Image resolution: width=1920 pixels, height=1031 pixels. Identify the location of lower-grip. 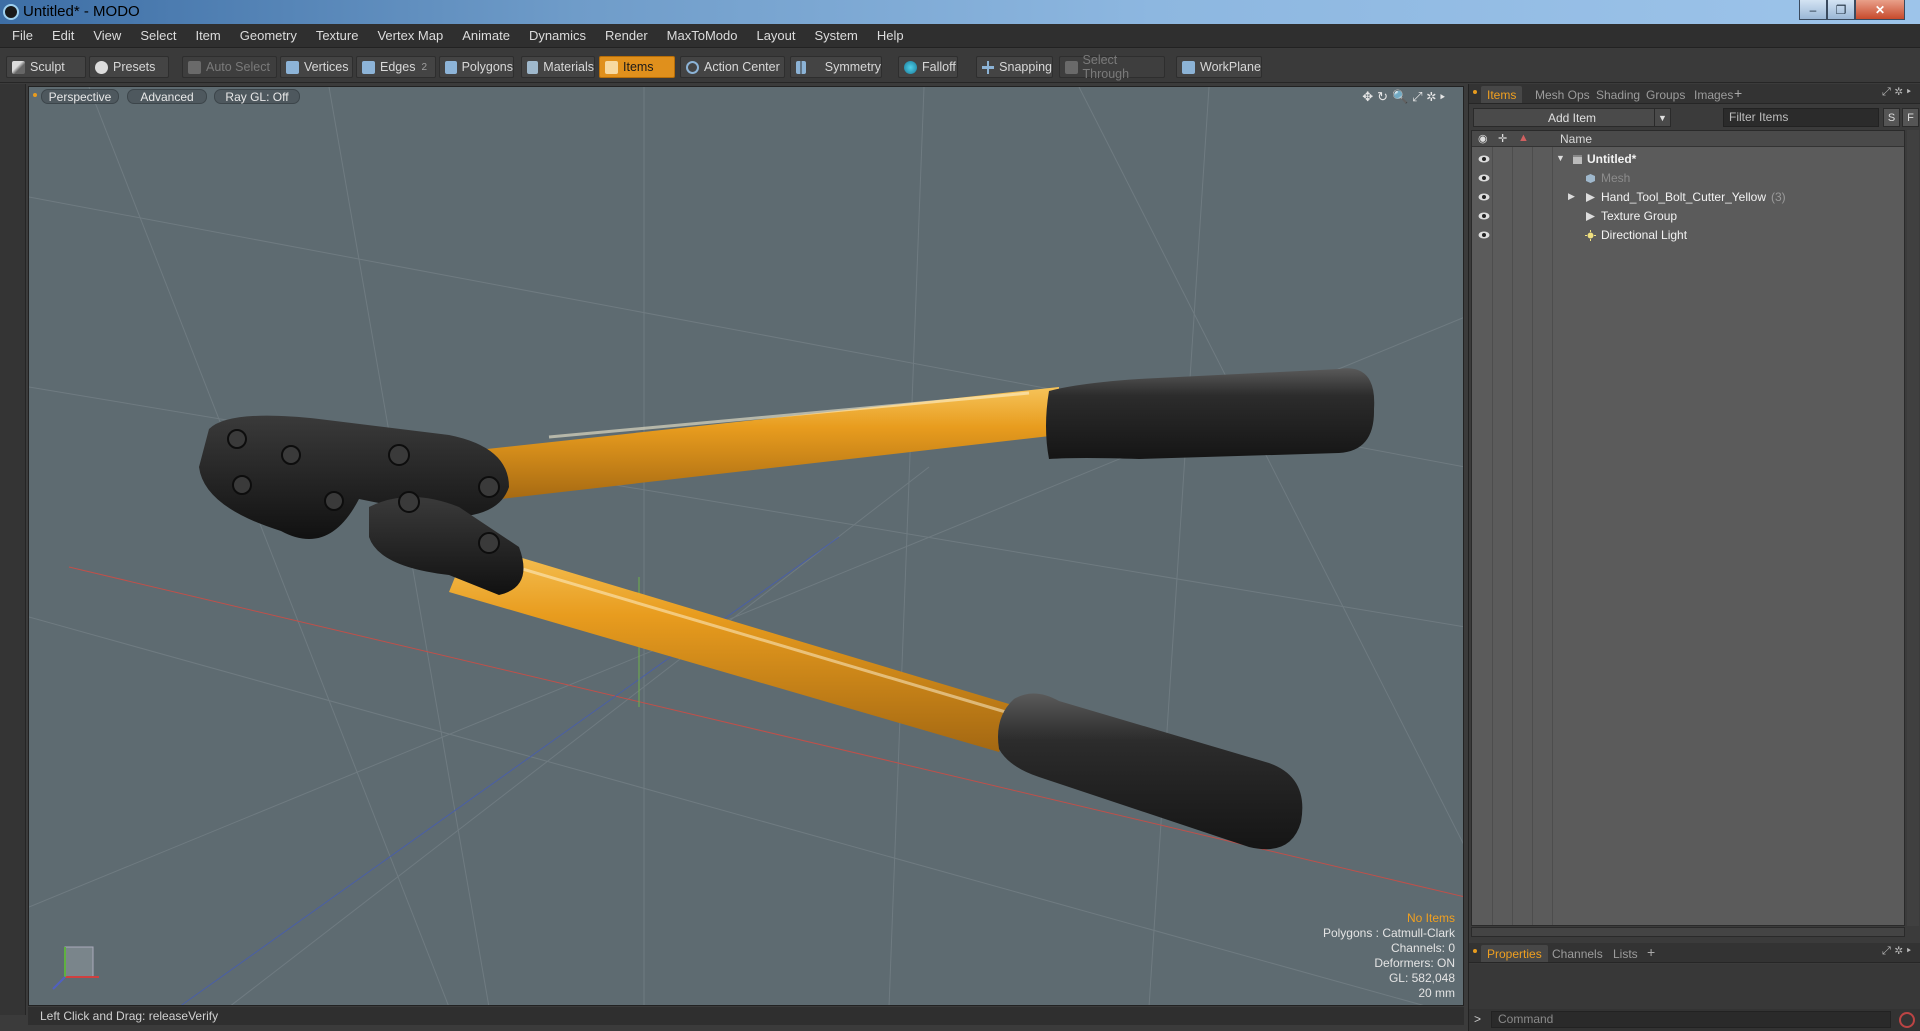
(1150, 771).